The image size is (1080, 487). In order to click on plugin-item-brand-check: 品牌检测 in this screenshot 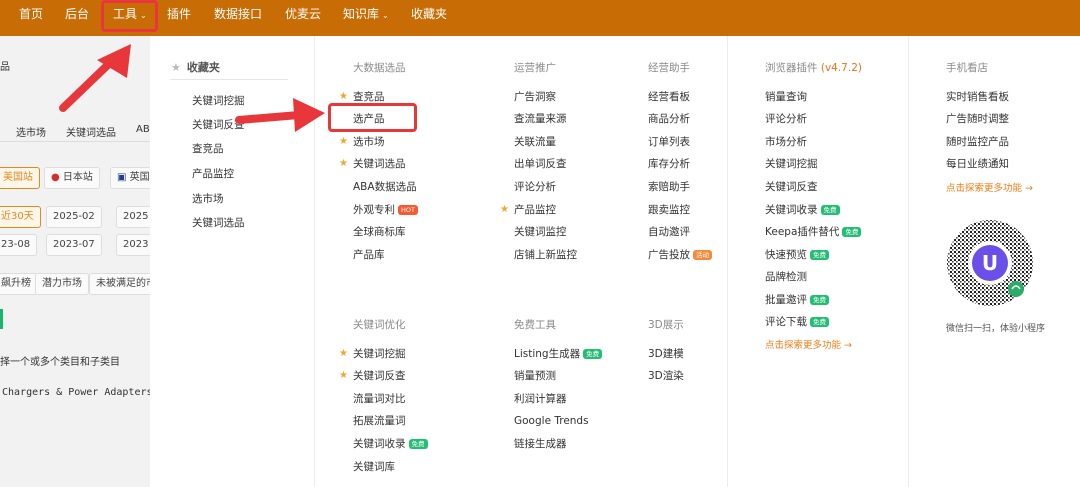, I will do `click(786, 277)`.